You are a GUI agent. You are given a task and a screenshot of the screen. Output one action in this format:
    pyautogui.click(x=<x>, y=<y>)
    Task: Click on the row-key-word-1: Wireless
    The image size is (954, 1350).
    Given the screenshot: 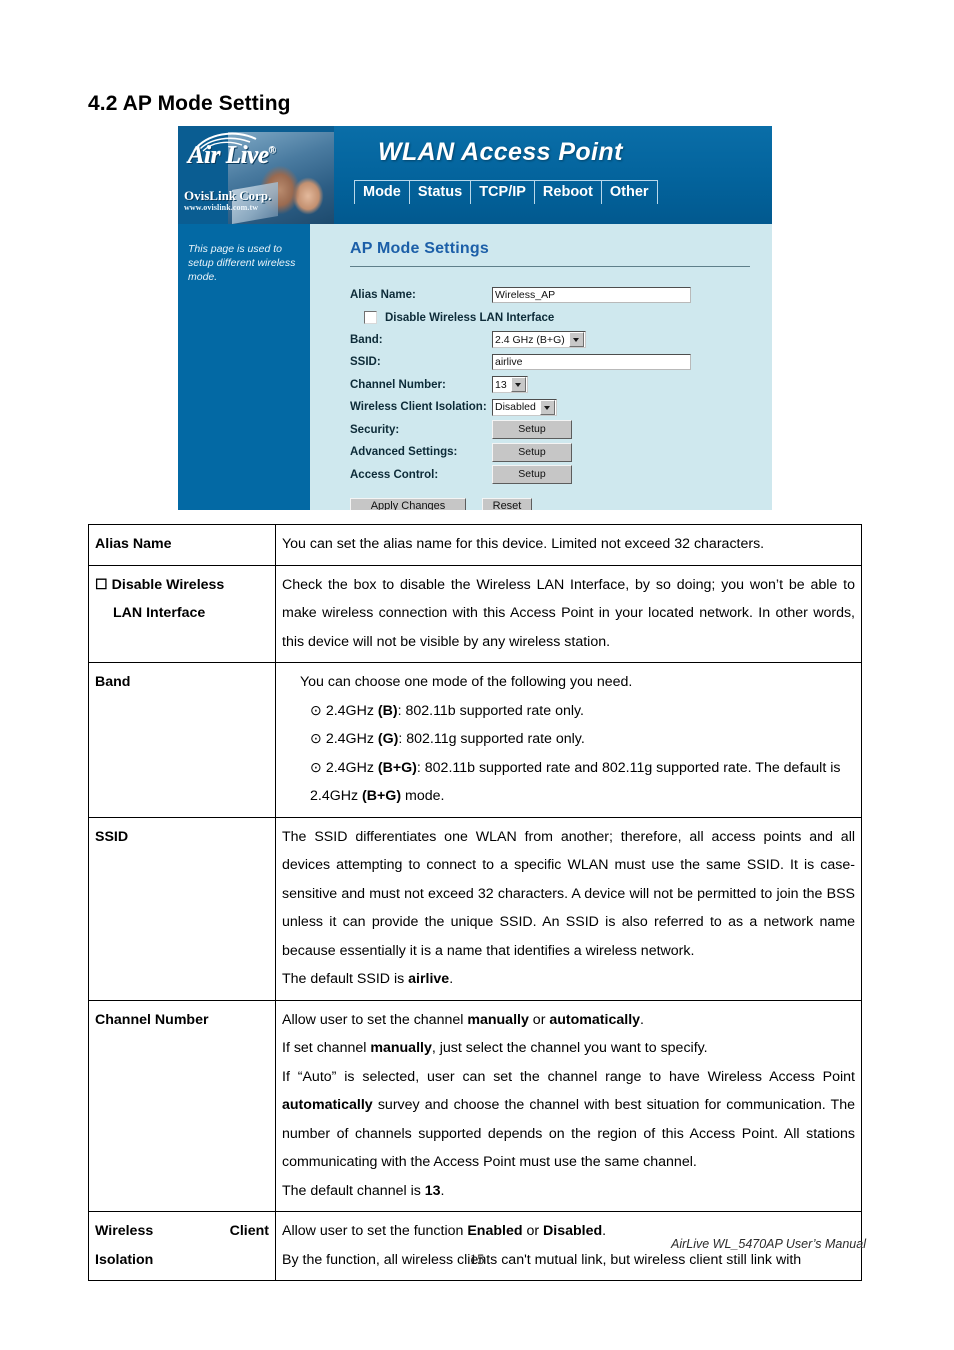 What is the action you would take?
    pyautogui.click(x=124, y=1231)
    